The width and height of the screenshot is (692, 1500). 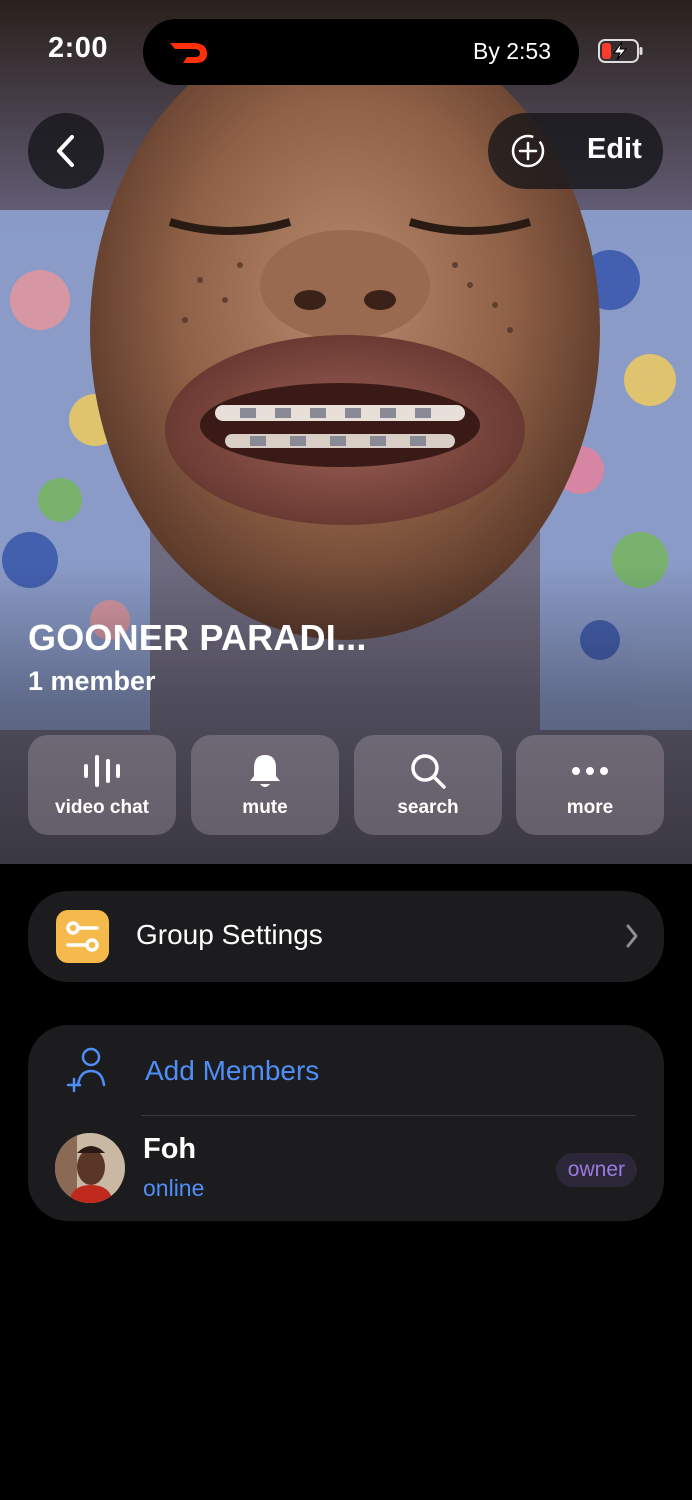 I want to click on more-dots-icon, so click(x=590, y=771).